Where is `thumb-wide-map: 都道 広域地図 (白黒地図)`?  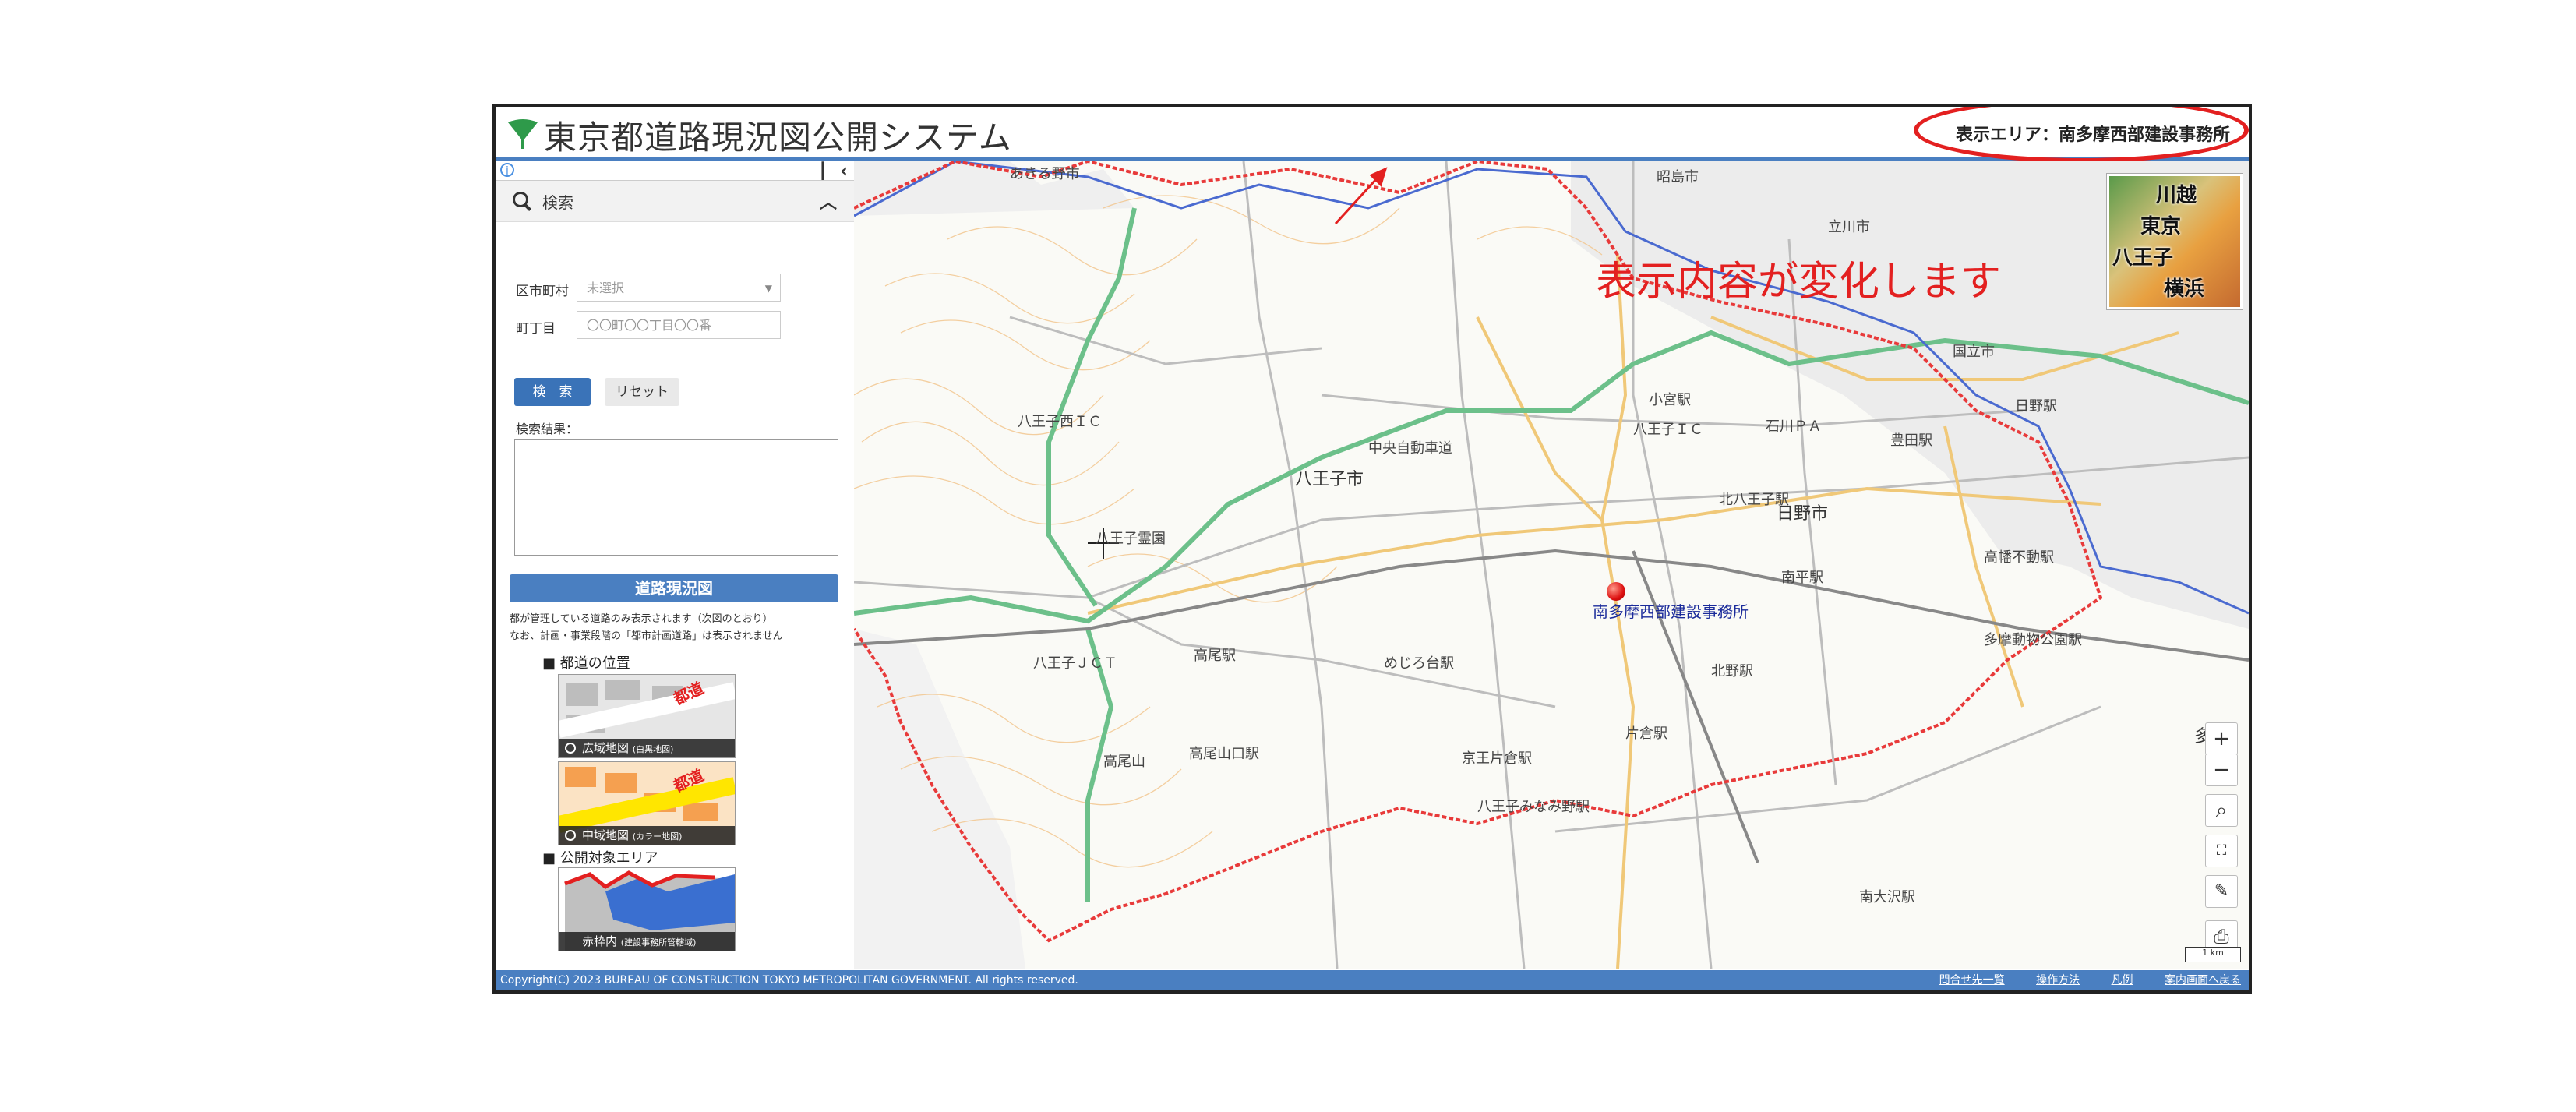 thumb-wide-map: 都道 広域地図 (白黒地図) is located at coordinates (647, 716).